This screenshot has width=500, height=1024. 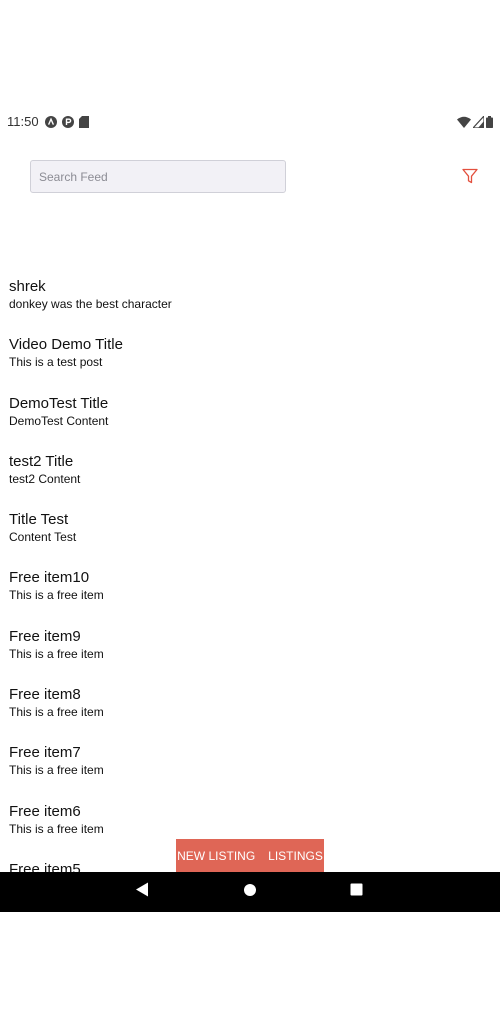 I want to click on feed-item-title: shrek, so click(x=27, y=286).